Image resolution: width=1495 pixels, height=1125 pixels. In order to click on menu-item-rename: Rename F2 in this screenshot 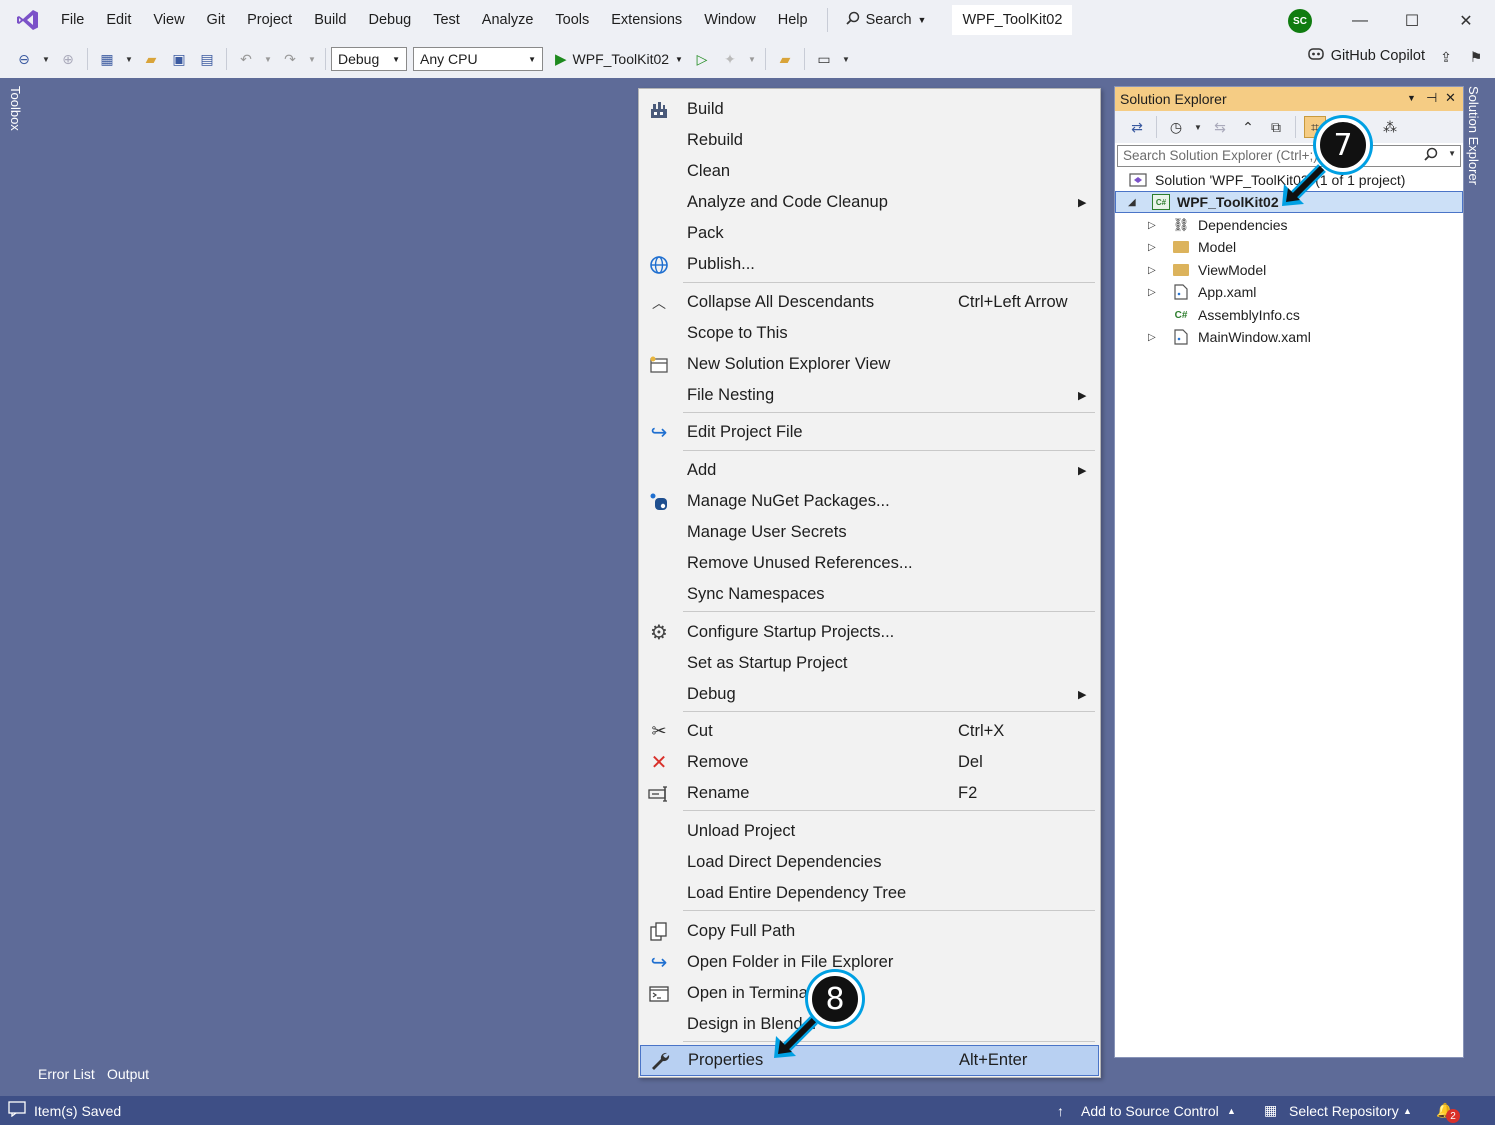, I will do `click(869, 793)`.